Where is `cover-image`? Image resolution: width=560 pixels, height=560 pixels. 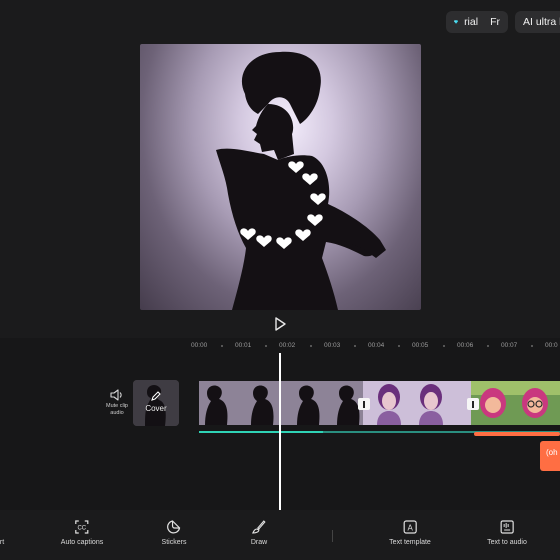
cover-image is located at coordinates (156, 403).